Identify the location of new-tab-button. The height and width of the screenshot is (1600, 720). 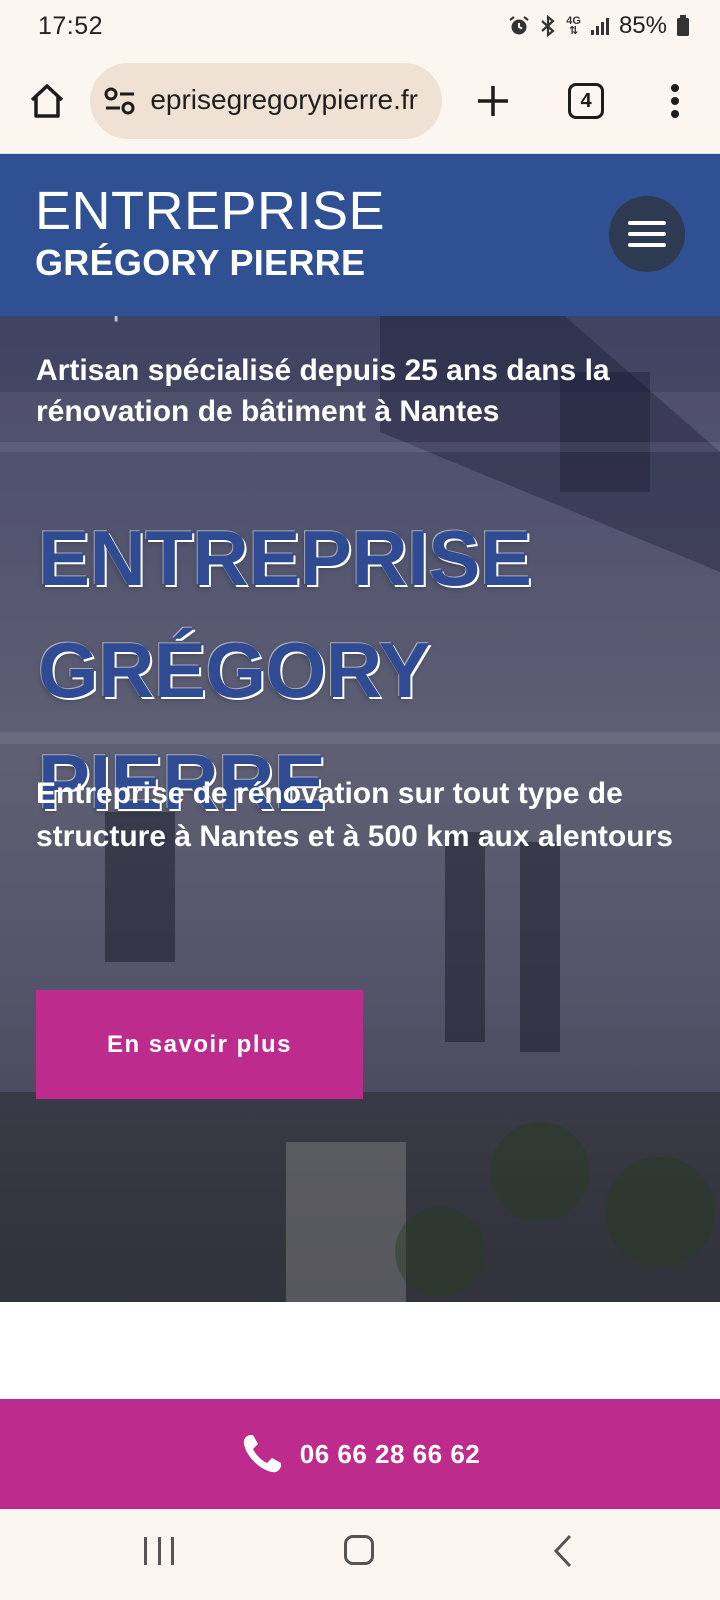
(493, 101).